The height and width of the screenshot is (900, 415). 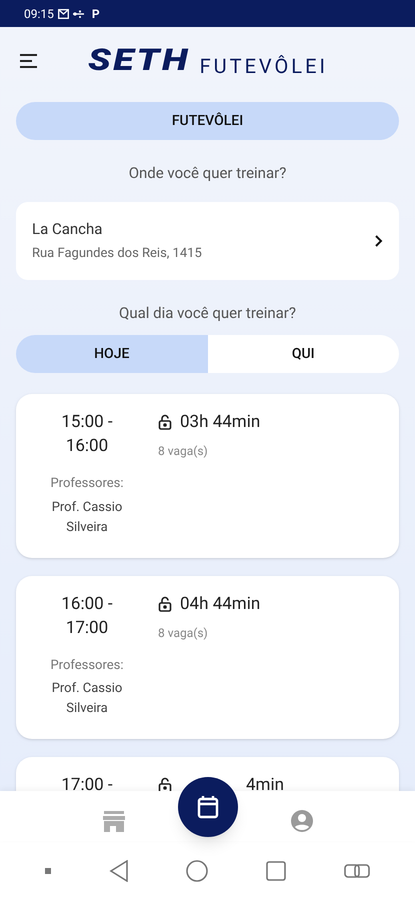 What do you see at coordinates (264, 66) in the screenshot?
I see `logo-subtitle: FUTEVÔLEI` at bounding box center [264, 66].